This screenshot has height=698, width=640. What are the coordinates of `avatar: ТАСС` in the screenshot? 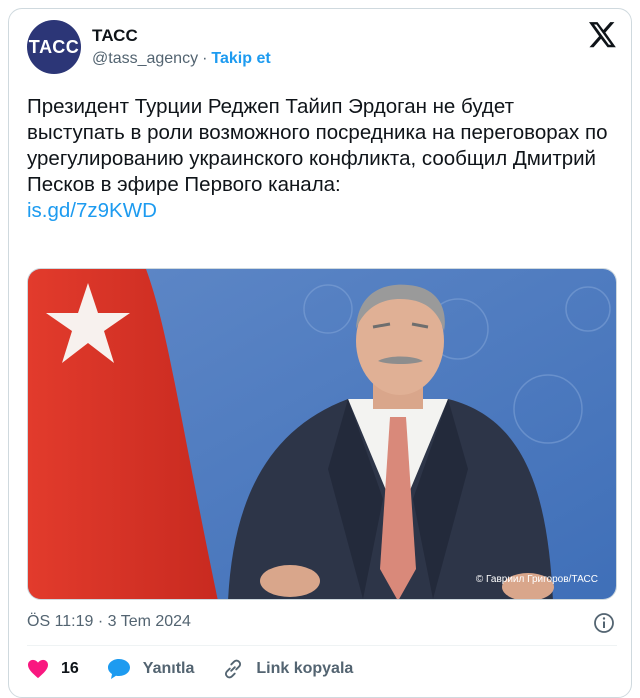 It's located at (54, 47).